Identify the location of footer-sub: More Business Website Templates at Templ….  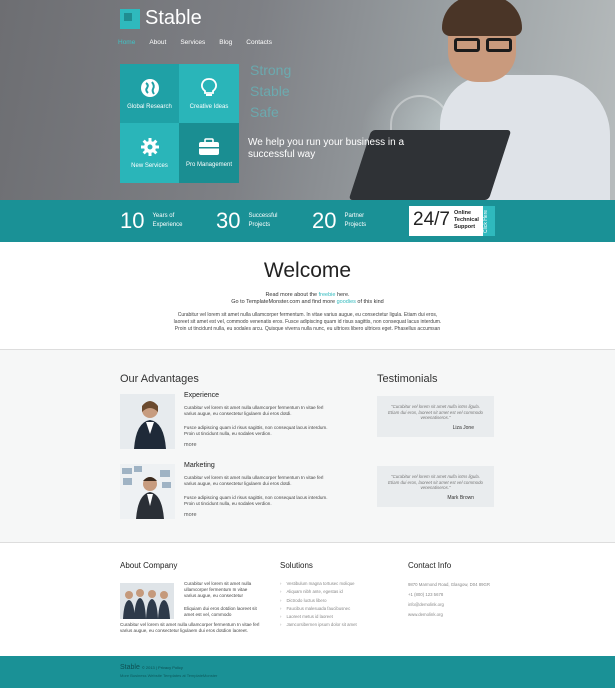
(168, 675).